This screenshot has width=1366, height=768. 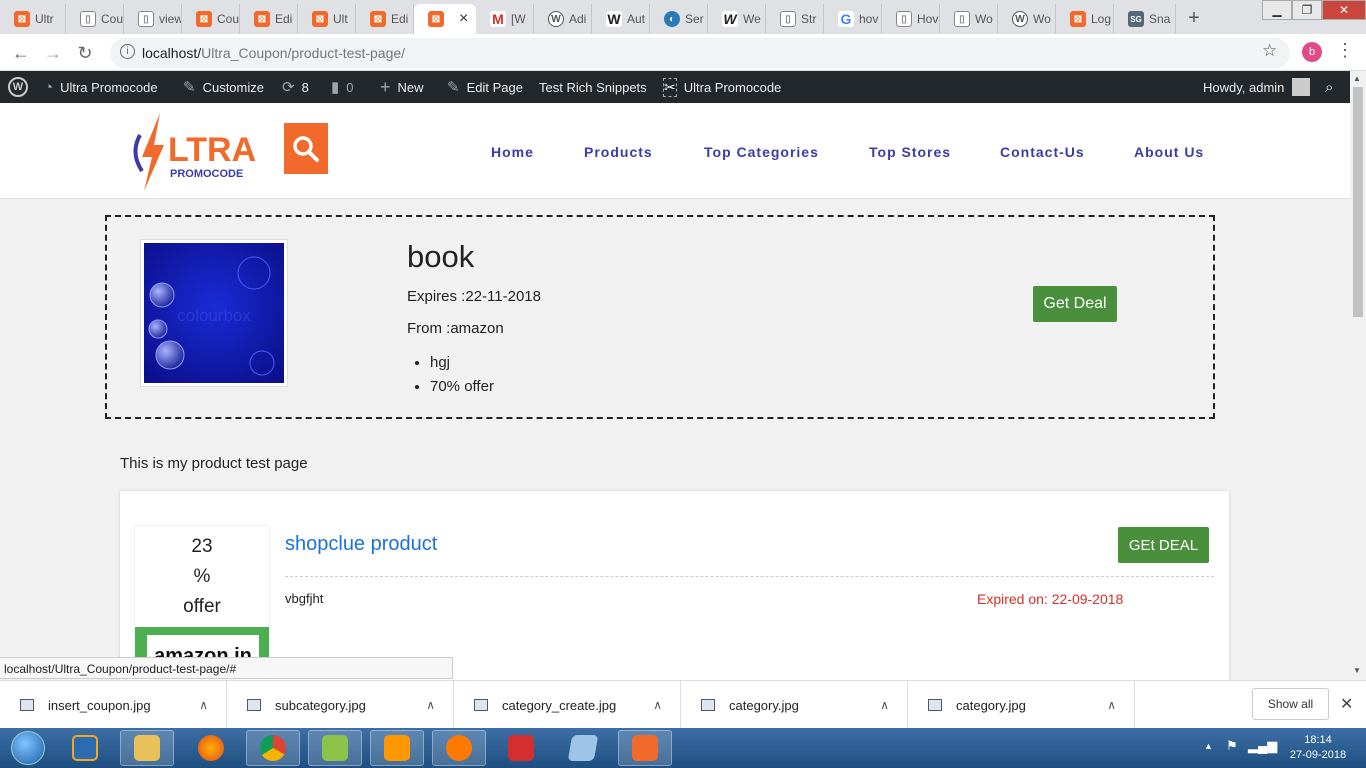 I want to click on nav-top-stores: Top Stores, so click(x=910, y=152).